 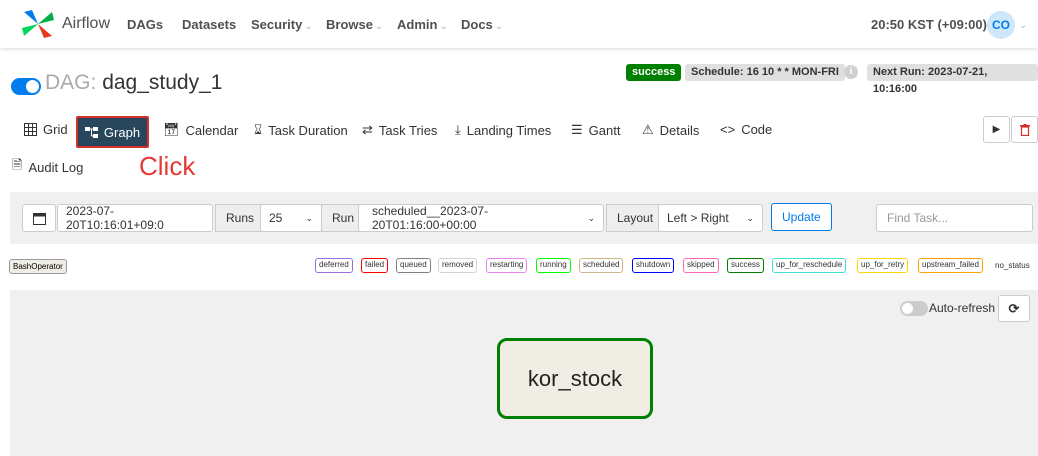 What do you see at coordinates (670, 130) in the screenshot?
I see `tab-details: ⚠︎ Details` at bounding box center [670, 130].